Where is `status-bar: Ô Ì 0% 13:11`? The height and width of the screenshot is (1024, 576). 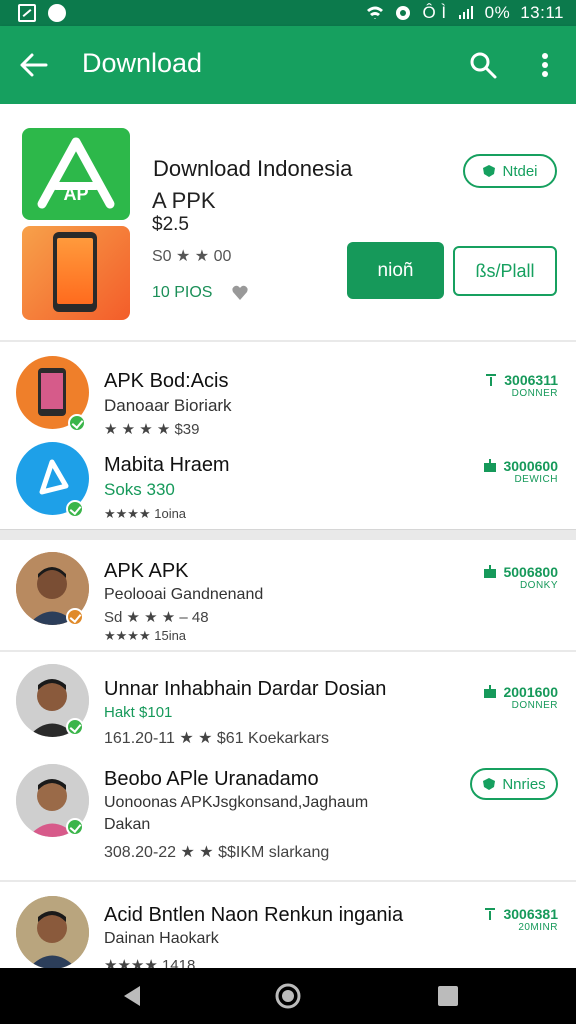 status-bar: Ô Ì 0% 13:11 is located at coordinates (288, 13).